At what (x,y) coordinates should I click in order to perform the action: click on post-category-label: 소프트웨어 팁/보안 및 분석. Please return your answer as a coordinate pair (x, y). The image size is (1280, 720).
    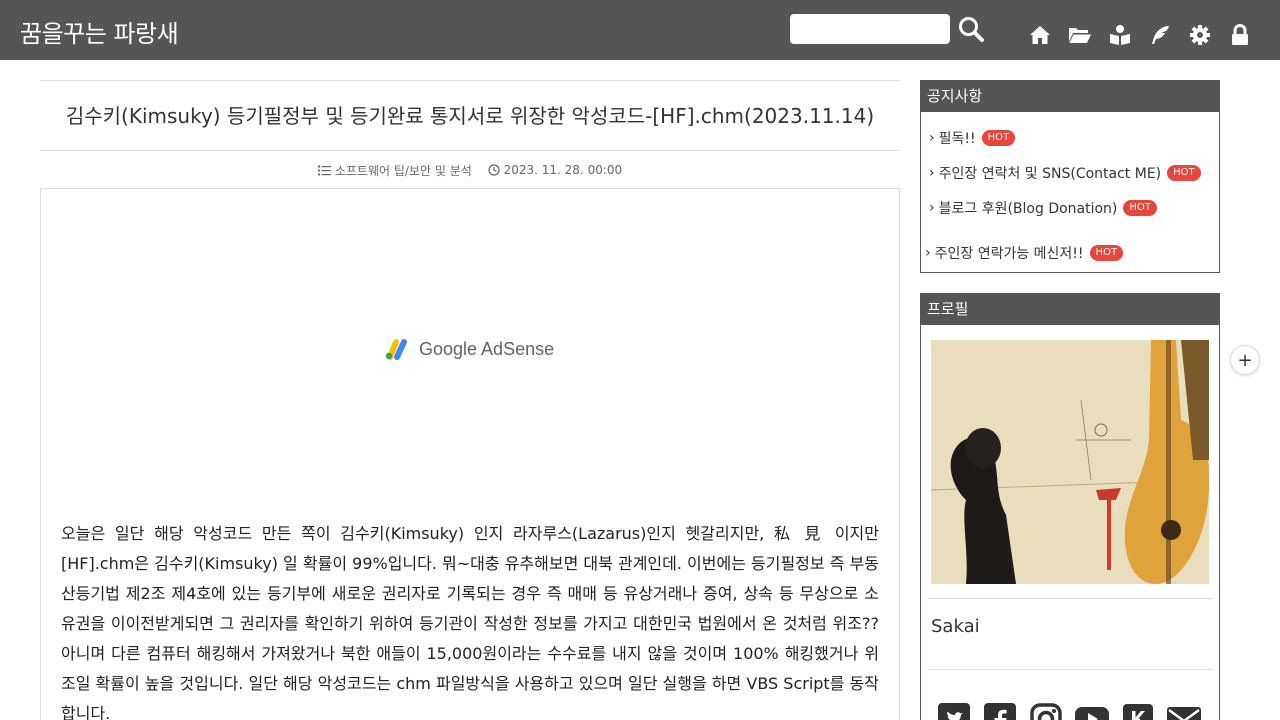
    Looking at the image, I should click on (403, 171).